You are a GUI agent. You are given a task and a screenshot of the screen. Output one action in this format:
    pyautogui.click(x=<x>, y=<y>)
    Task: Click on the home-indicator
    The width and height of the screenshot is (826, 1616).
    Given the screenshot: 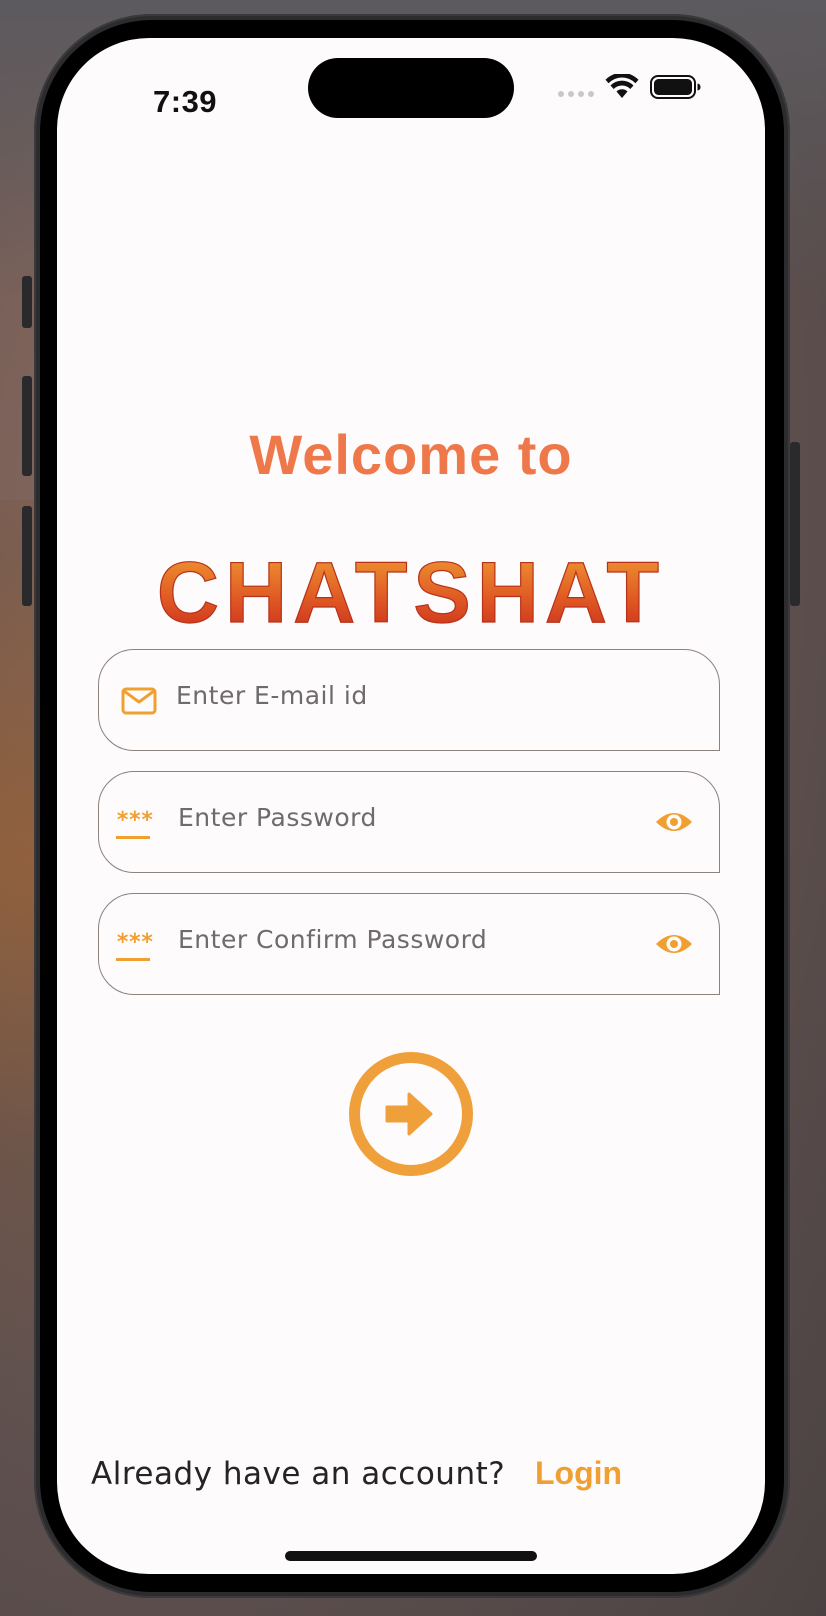 What is the action you would take?
    pyautogui.click(x=411, y=1556)
    